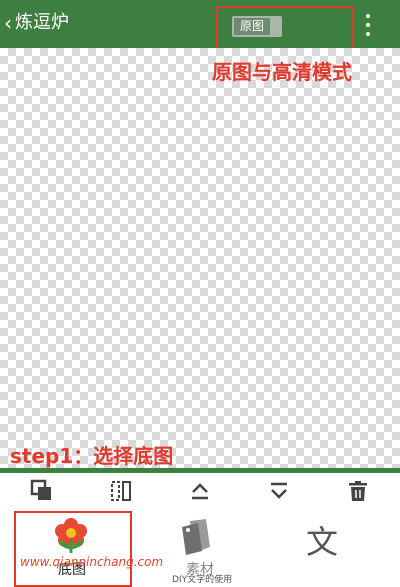  I want to click on more-menu-icon, so click(368, 25).